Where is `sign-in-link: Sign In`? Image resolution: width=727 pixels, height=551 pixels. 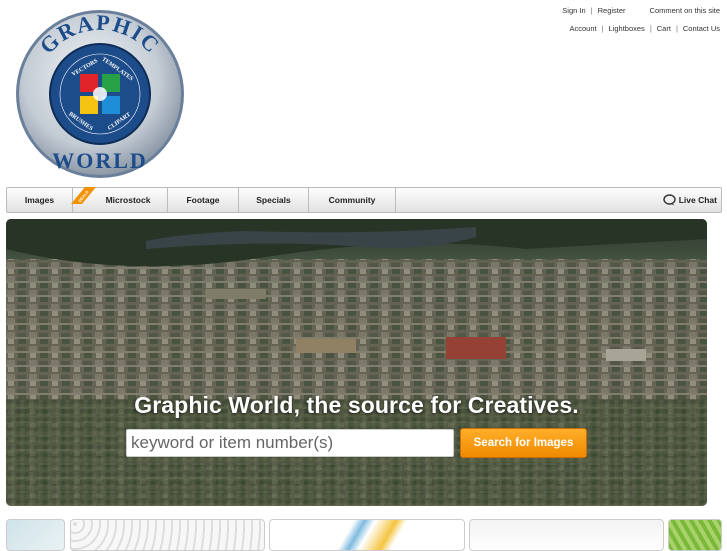 sign-in-link: Sign In is located at coordinates (573, 10).